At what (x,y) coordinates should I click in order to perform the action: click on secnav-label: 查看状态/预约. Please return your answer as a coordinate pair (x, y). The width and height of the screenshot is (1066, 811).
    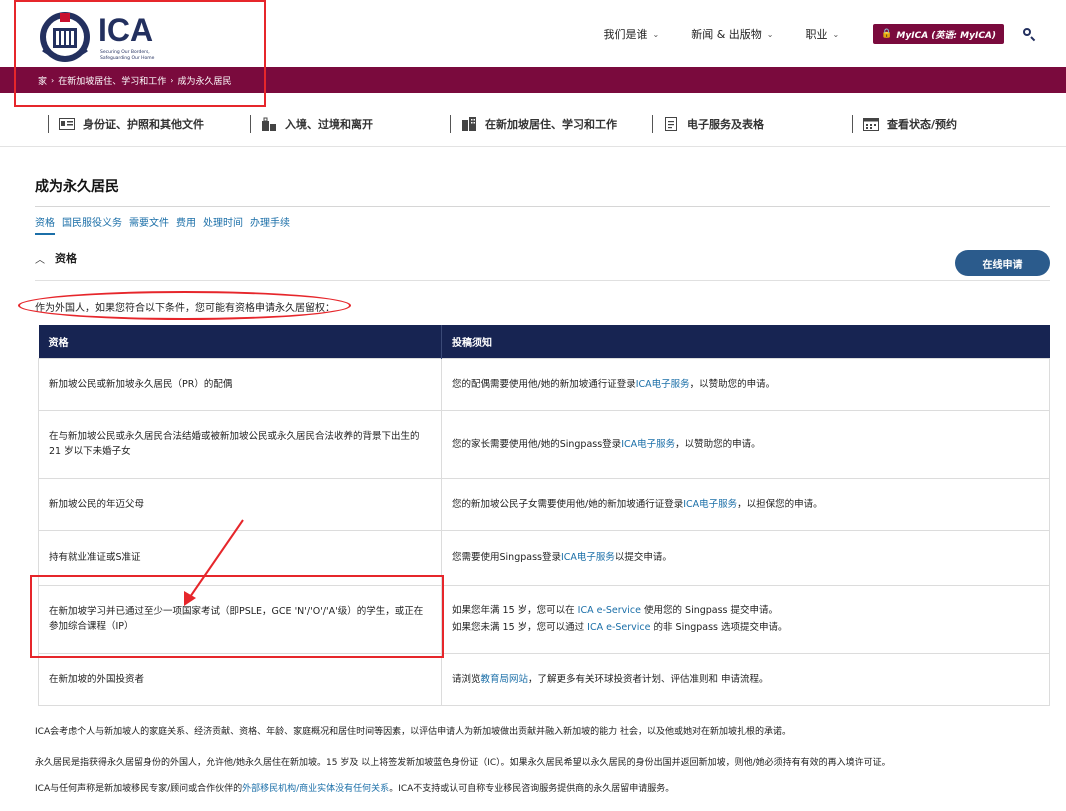
    Looking at the image, I should click on (922, 124).